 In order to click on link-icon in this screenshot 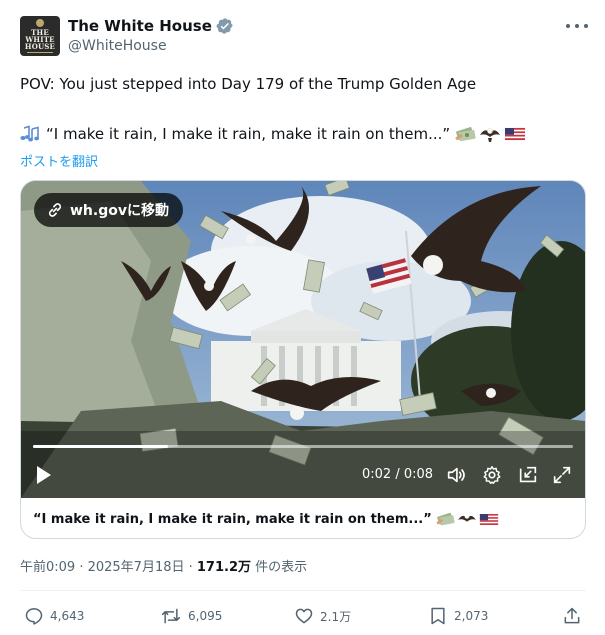, I will do `click(55, 210)`.